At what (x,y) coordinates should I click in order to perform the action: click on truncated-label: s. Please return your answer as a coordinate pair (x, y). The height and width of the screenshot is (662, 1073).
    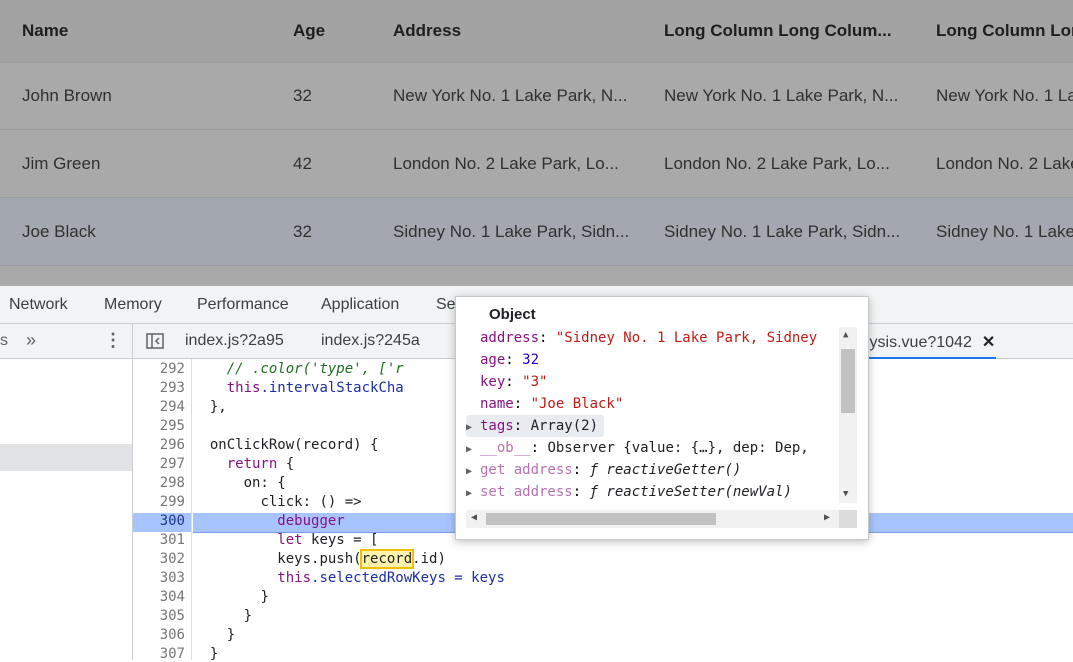
    Looking at the image, I should click on (4, 340).